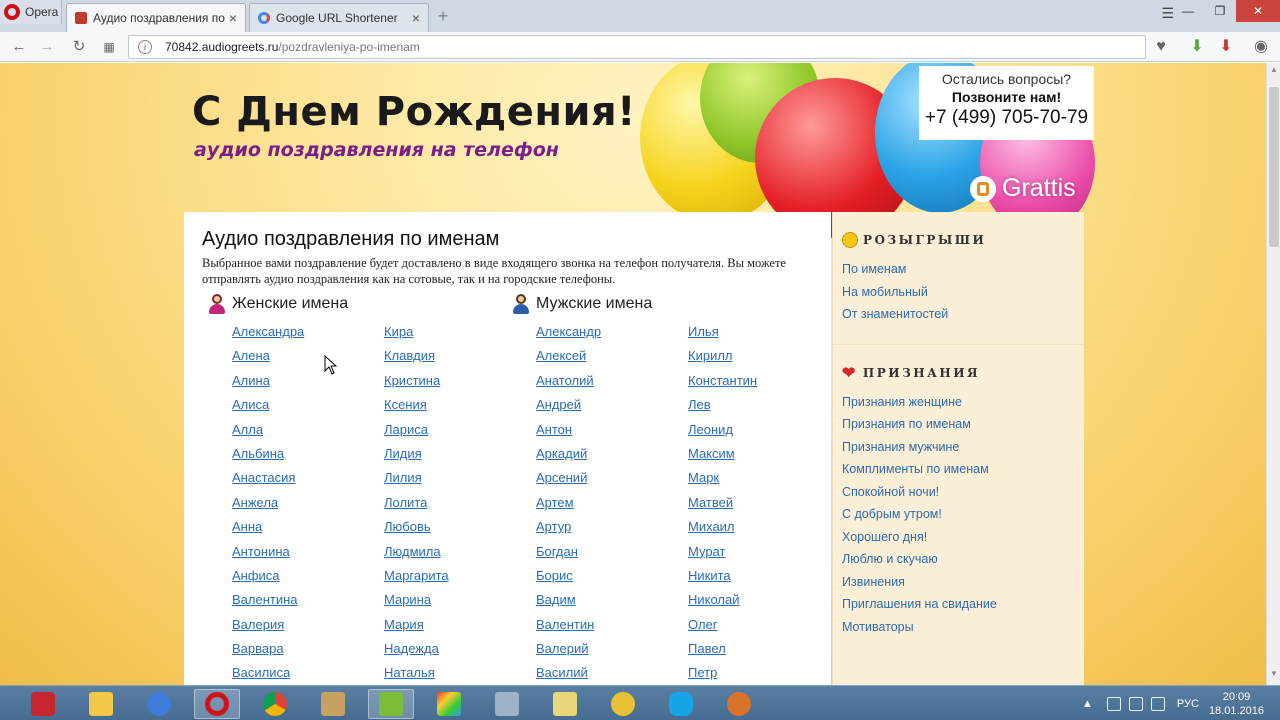 The height and width of the screenshot is (720, 1280). I want to click on female-name-link: Александра, so click(268, 336).